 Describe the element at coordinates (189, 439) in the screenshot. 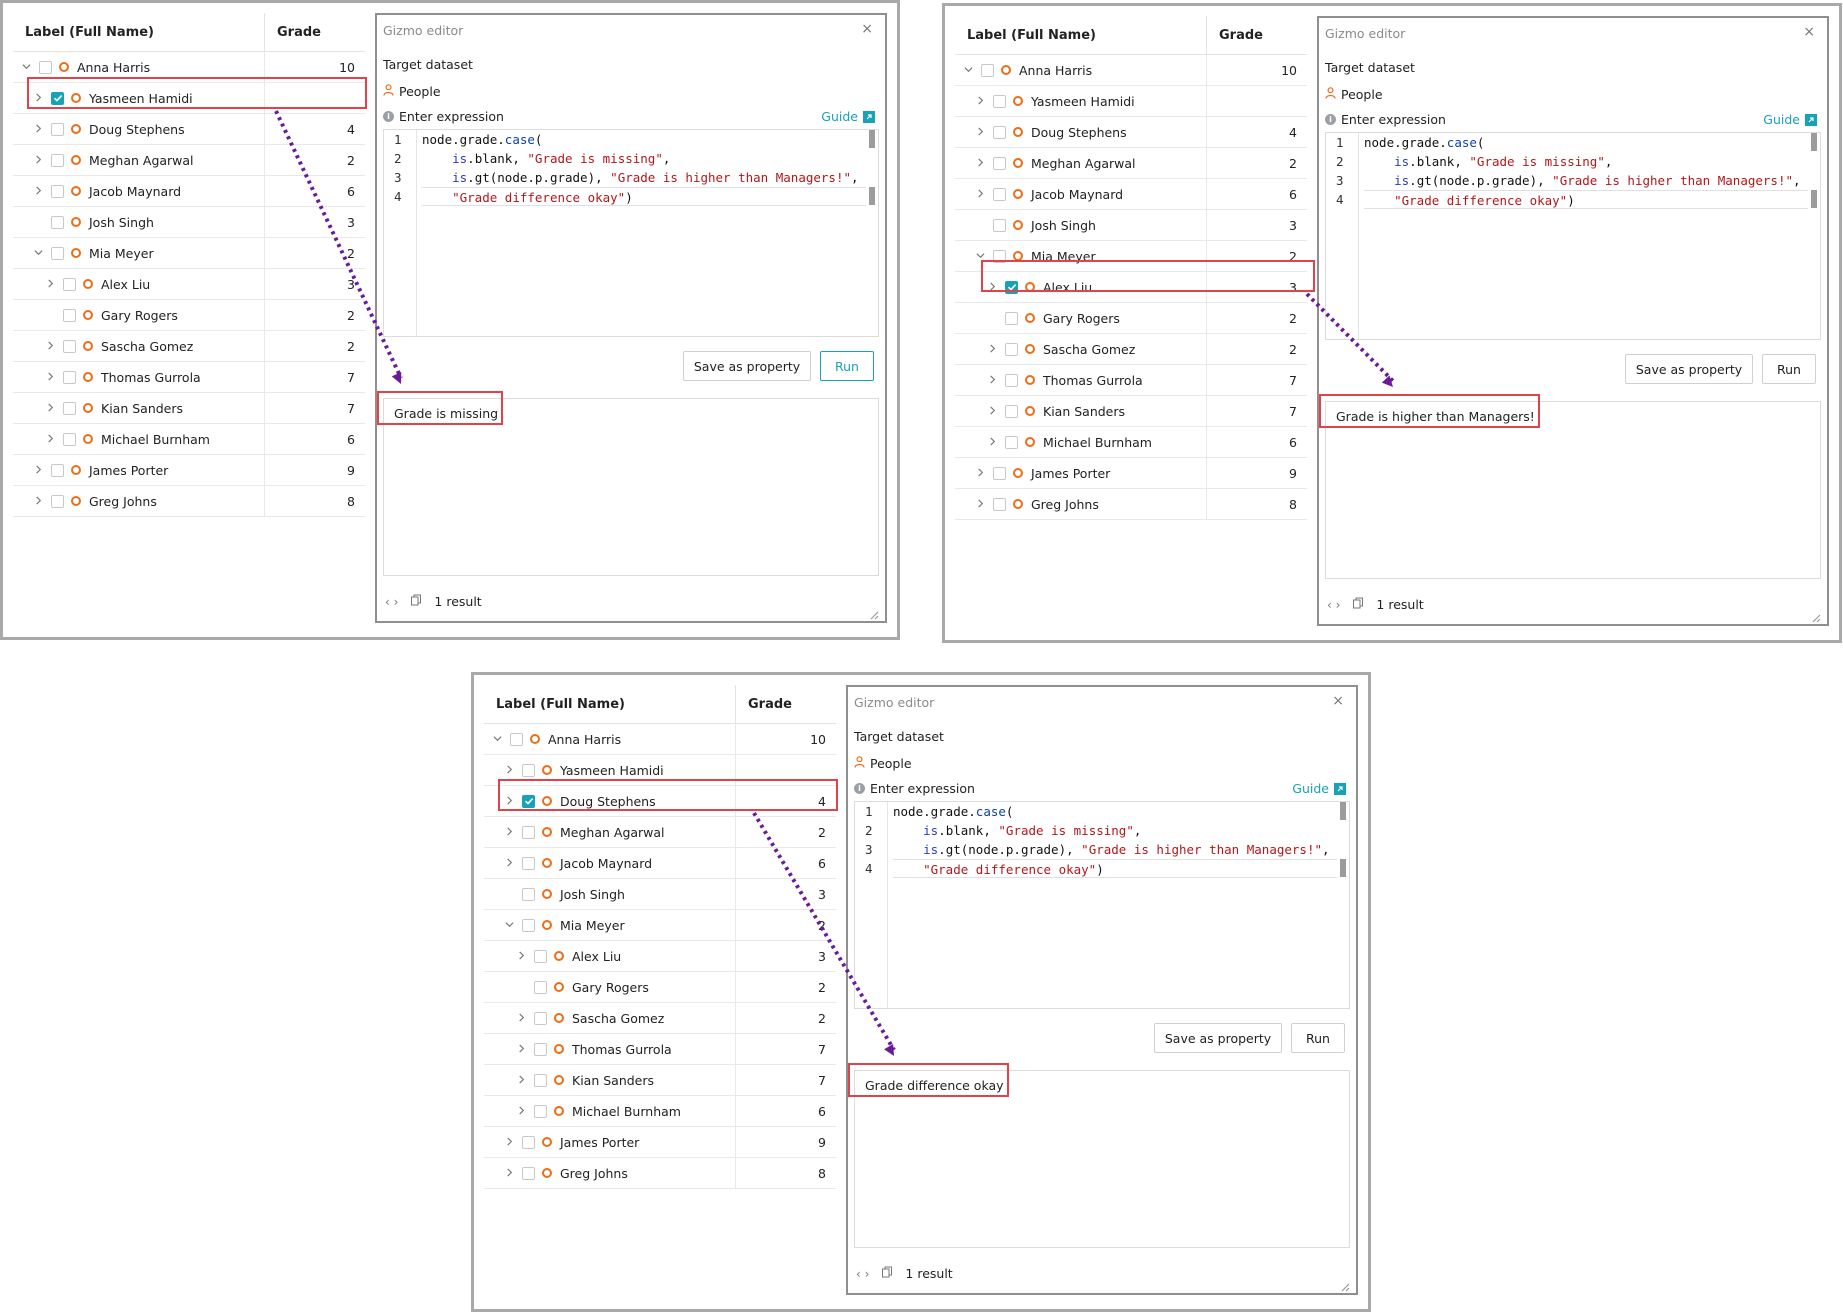

I see `table-row: Michael Burnham 6` at that location.